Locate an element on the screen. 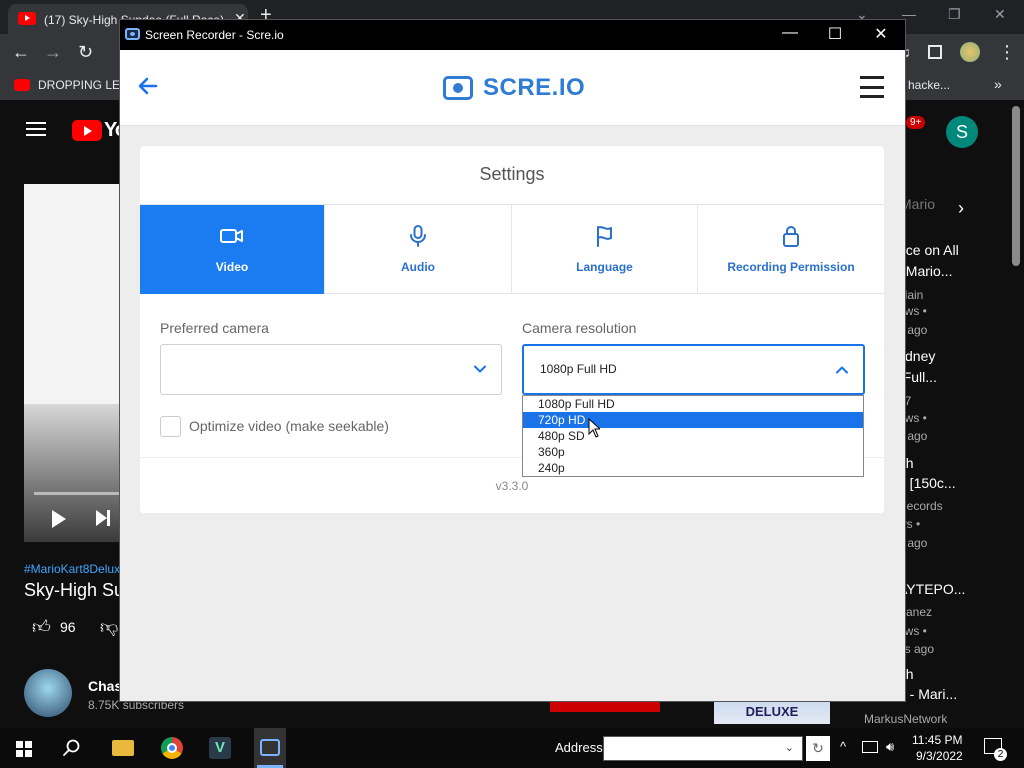 This screenshot has height=768, width=1024. resolution-dropdown-list: 1080p Full HD 720p HD 480p SD 360p 240p is located at coordinates (693, 436).